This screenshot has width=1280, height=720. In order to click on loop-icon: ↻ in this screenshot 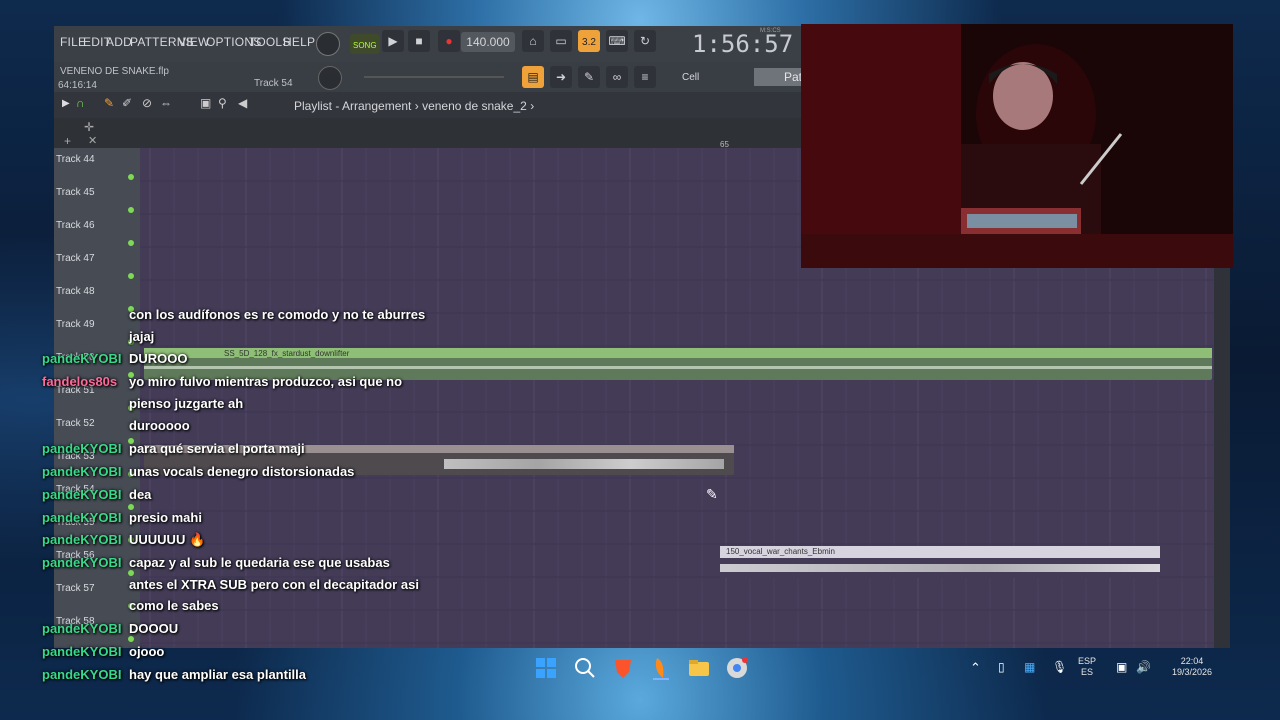, I will do `click(645, 41)`.